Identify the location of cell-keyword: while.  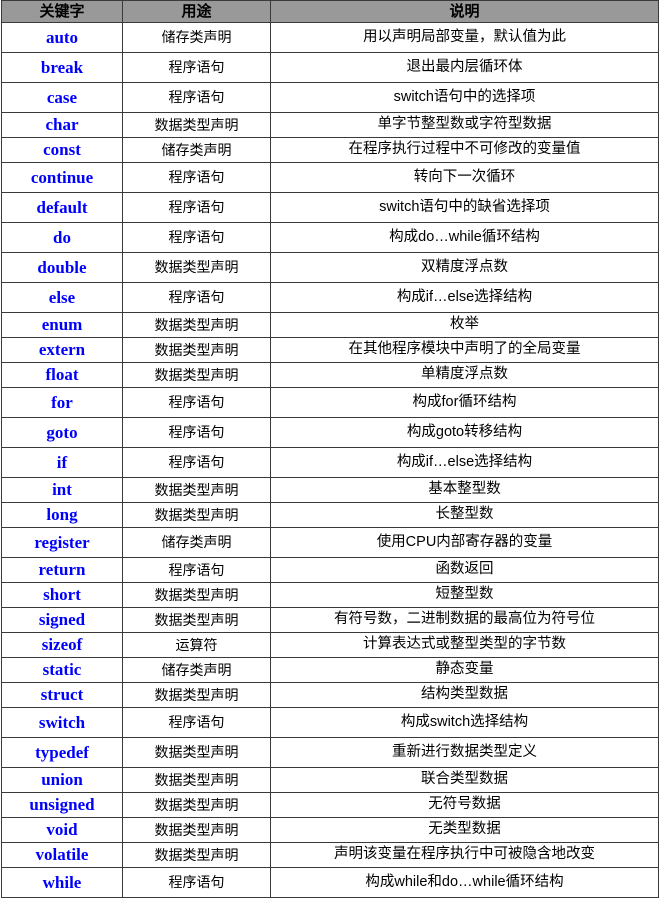
(62, 882).